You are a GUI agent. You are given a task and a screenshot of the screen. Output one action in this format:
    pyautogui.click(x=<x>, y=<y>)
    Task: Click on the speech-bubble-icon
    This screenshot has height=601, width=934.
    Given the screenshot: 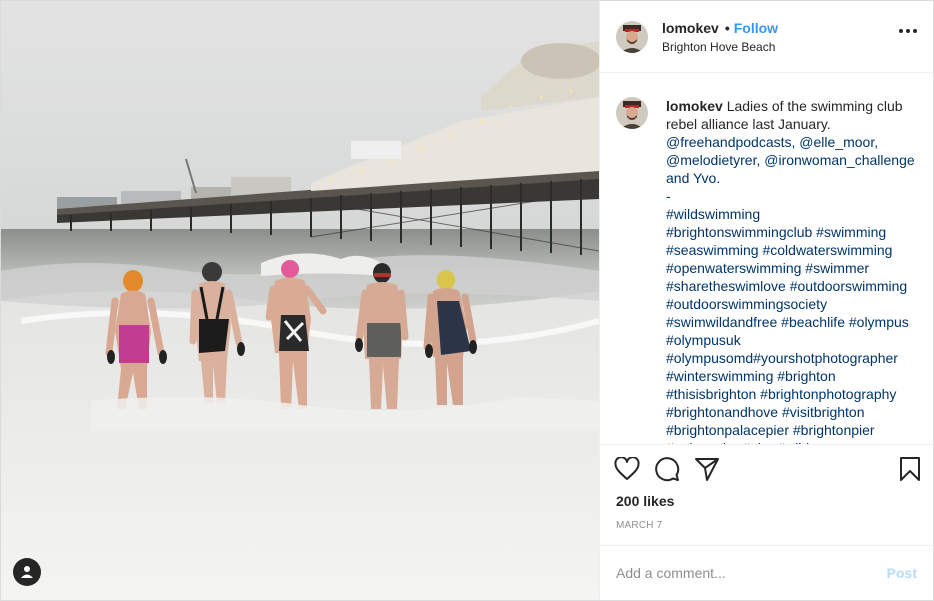 What is the action you would take?
    pyautogui.click(x=670, y=469)
    